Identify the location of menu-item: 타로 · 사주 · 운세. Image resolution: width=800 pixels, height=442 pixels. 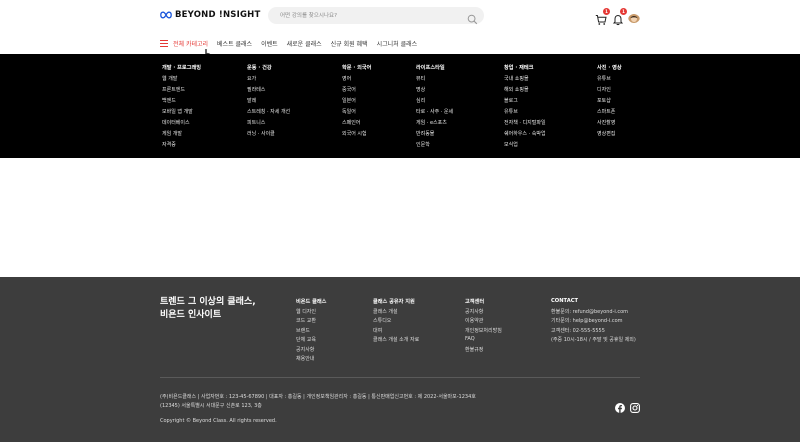
(434, 113).